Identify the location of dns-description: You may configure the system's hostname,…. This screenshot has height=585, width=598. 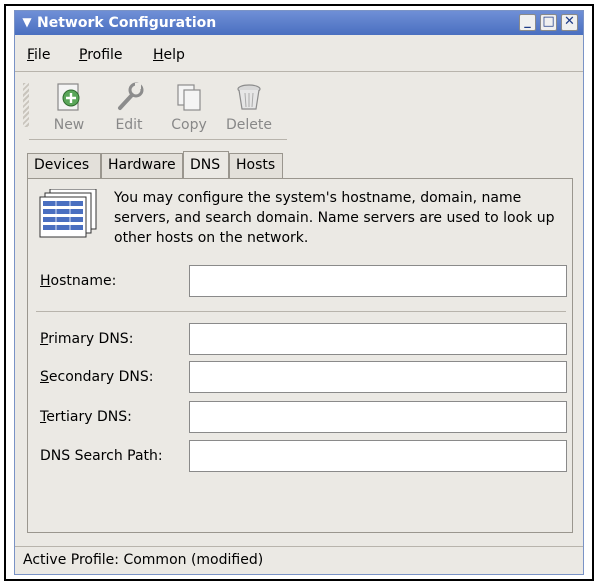
(334, 218).